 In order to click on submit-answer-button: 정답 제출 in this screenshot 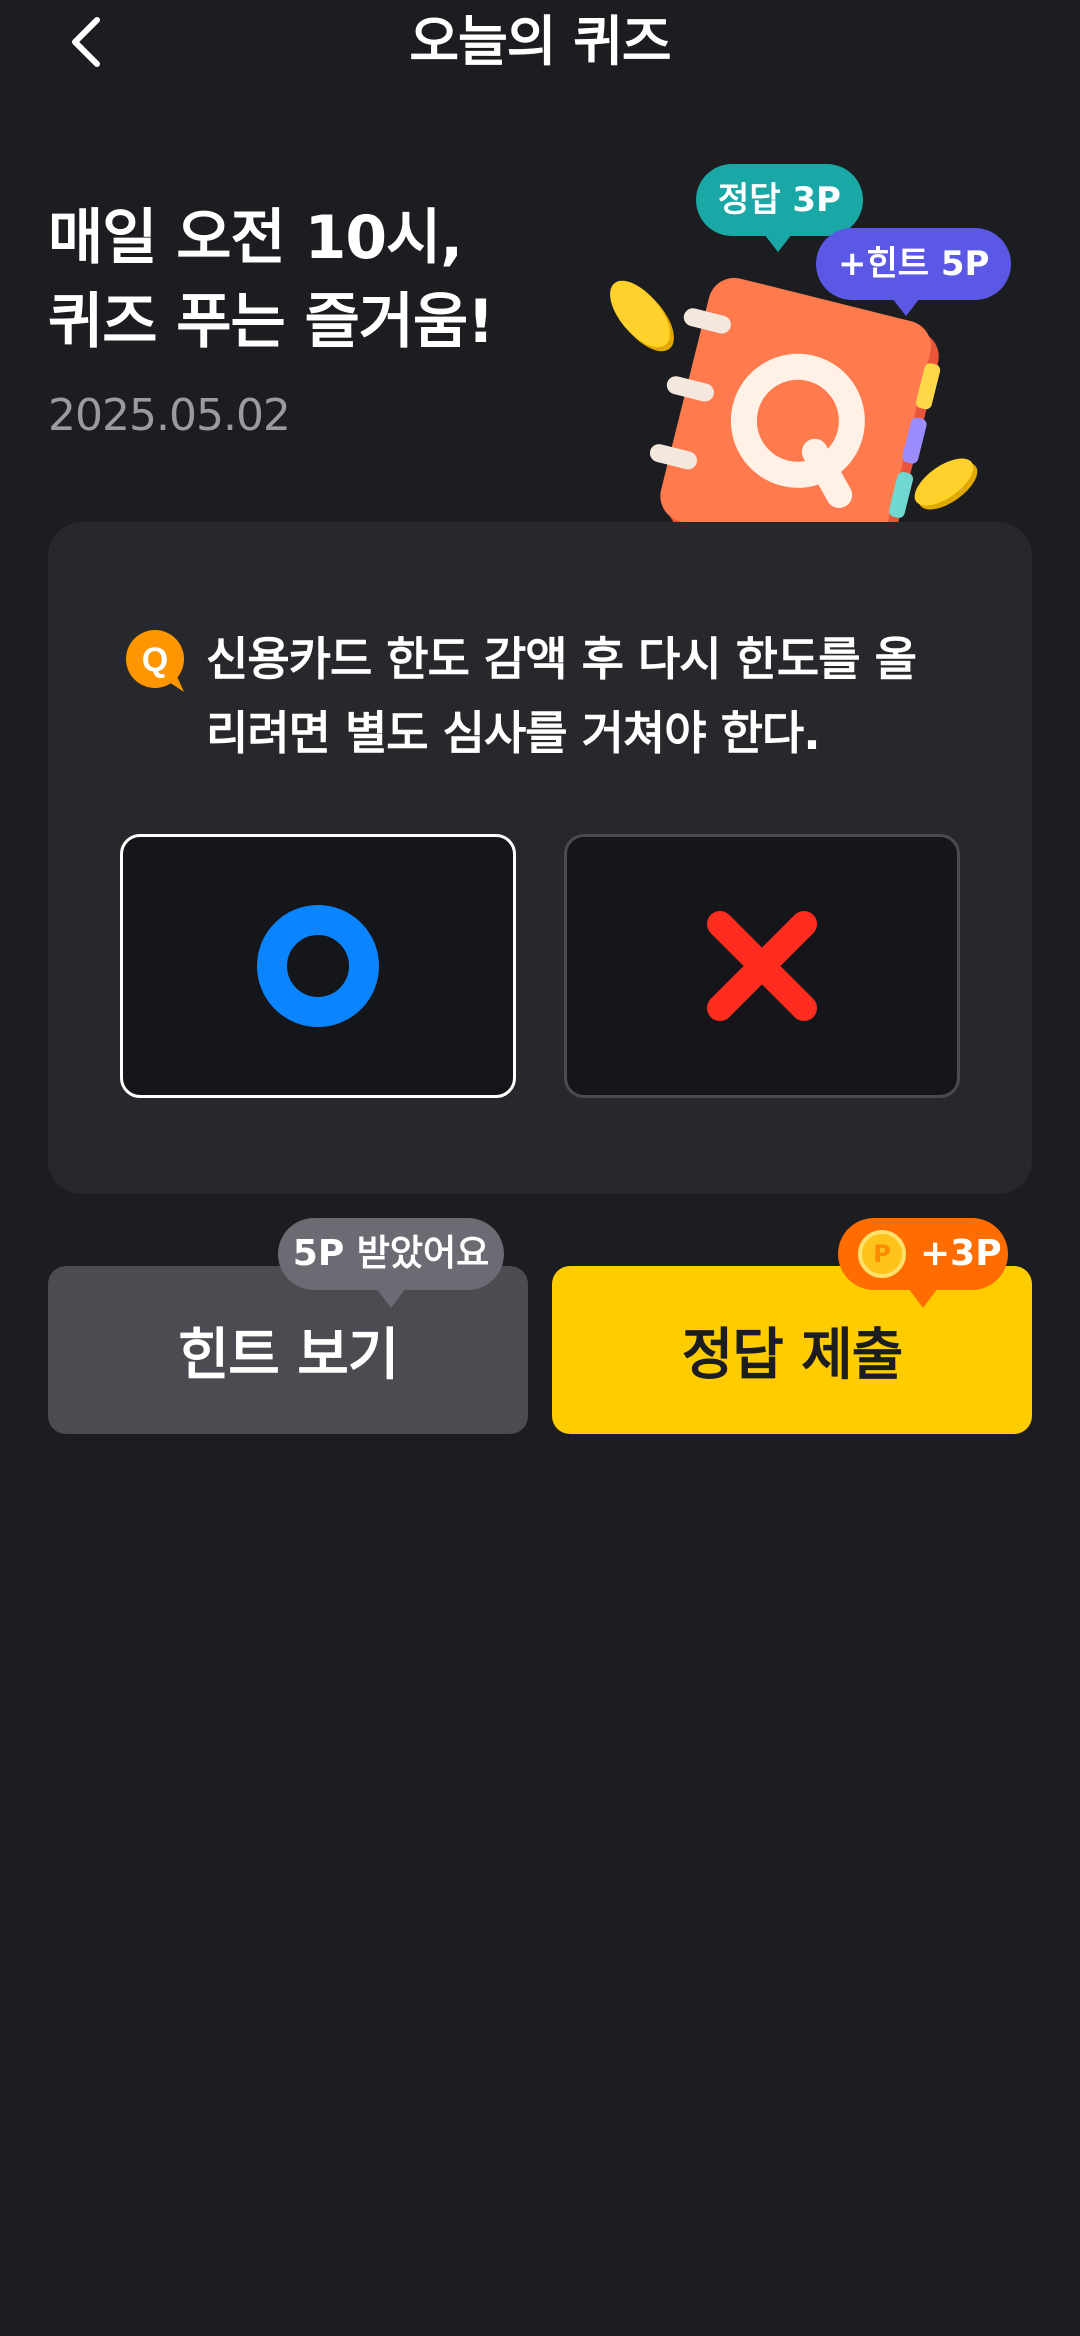, I will do `click(792, 1350)`.